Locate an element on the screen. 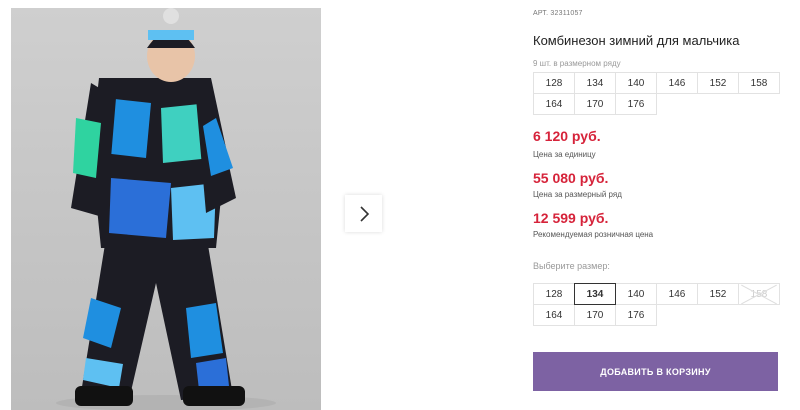 This screenshot has width=800, height=410. retail-price-label: Рекомендуемая розничная цена is located at coordinates (593, 234).